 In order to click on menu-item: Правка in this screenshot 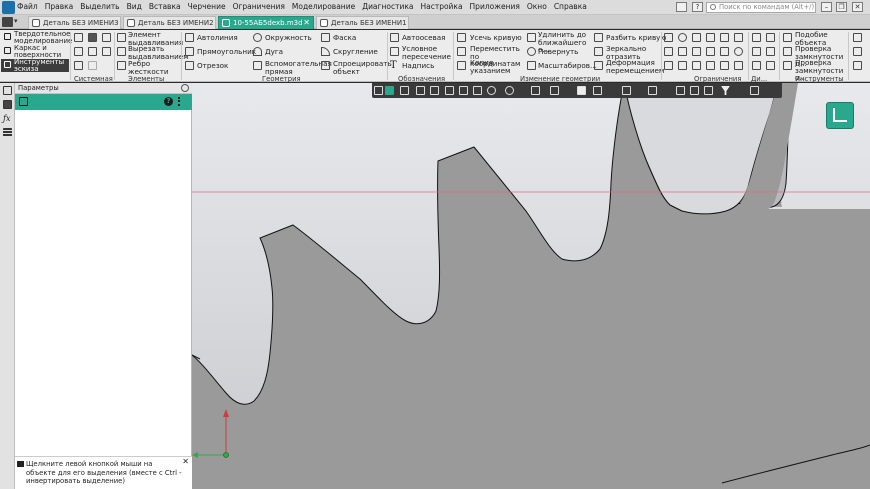, I will do `click(59, 6)`.